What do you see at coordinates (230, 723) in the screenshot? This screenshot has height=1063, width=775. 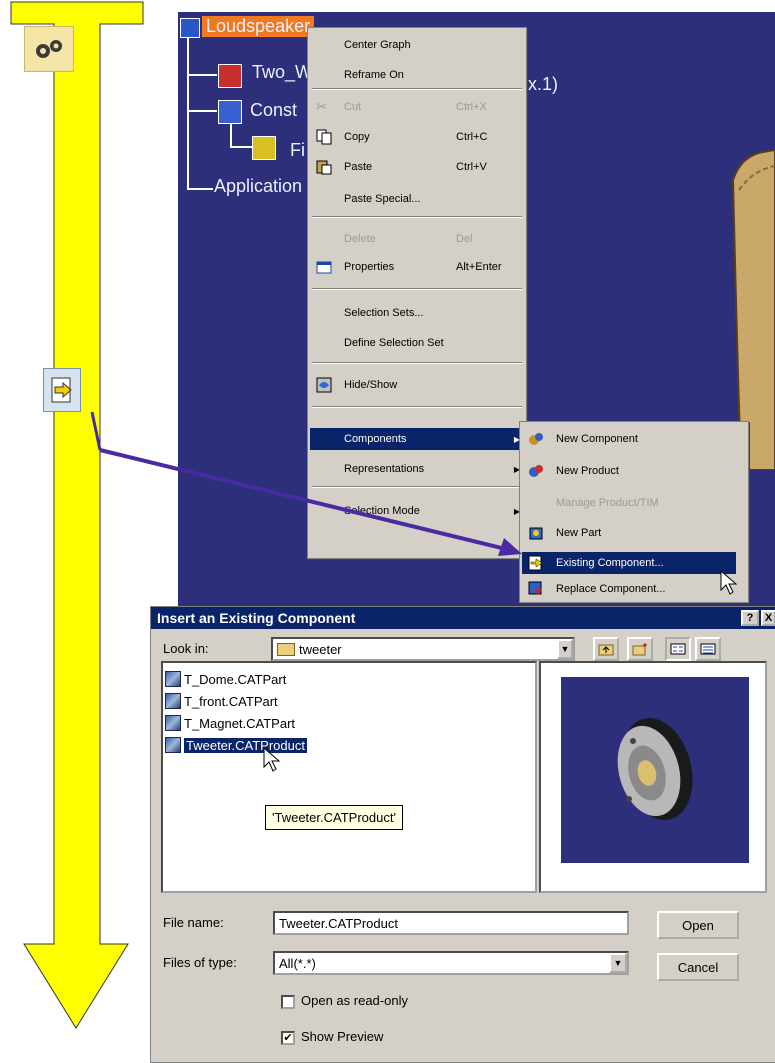 I see `list-item: T_Magnet.CATPart` at bounding box center [230, 723].